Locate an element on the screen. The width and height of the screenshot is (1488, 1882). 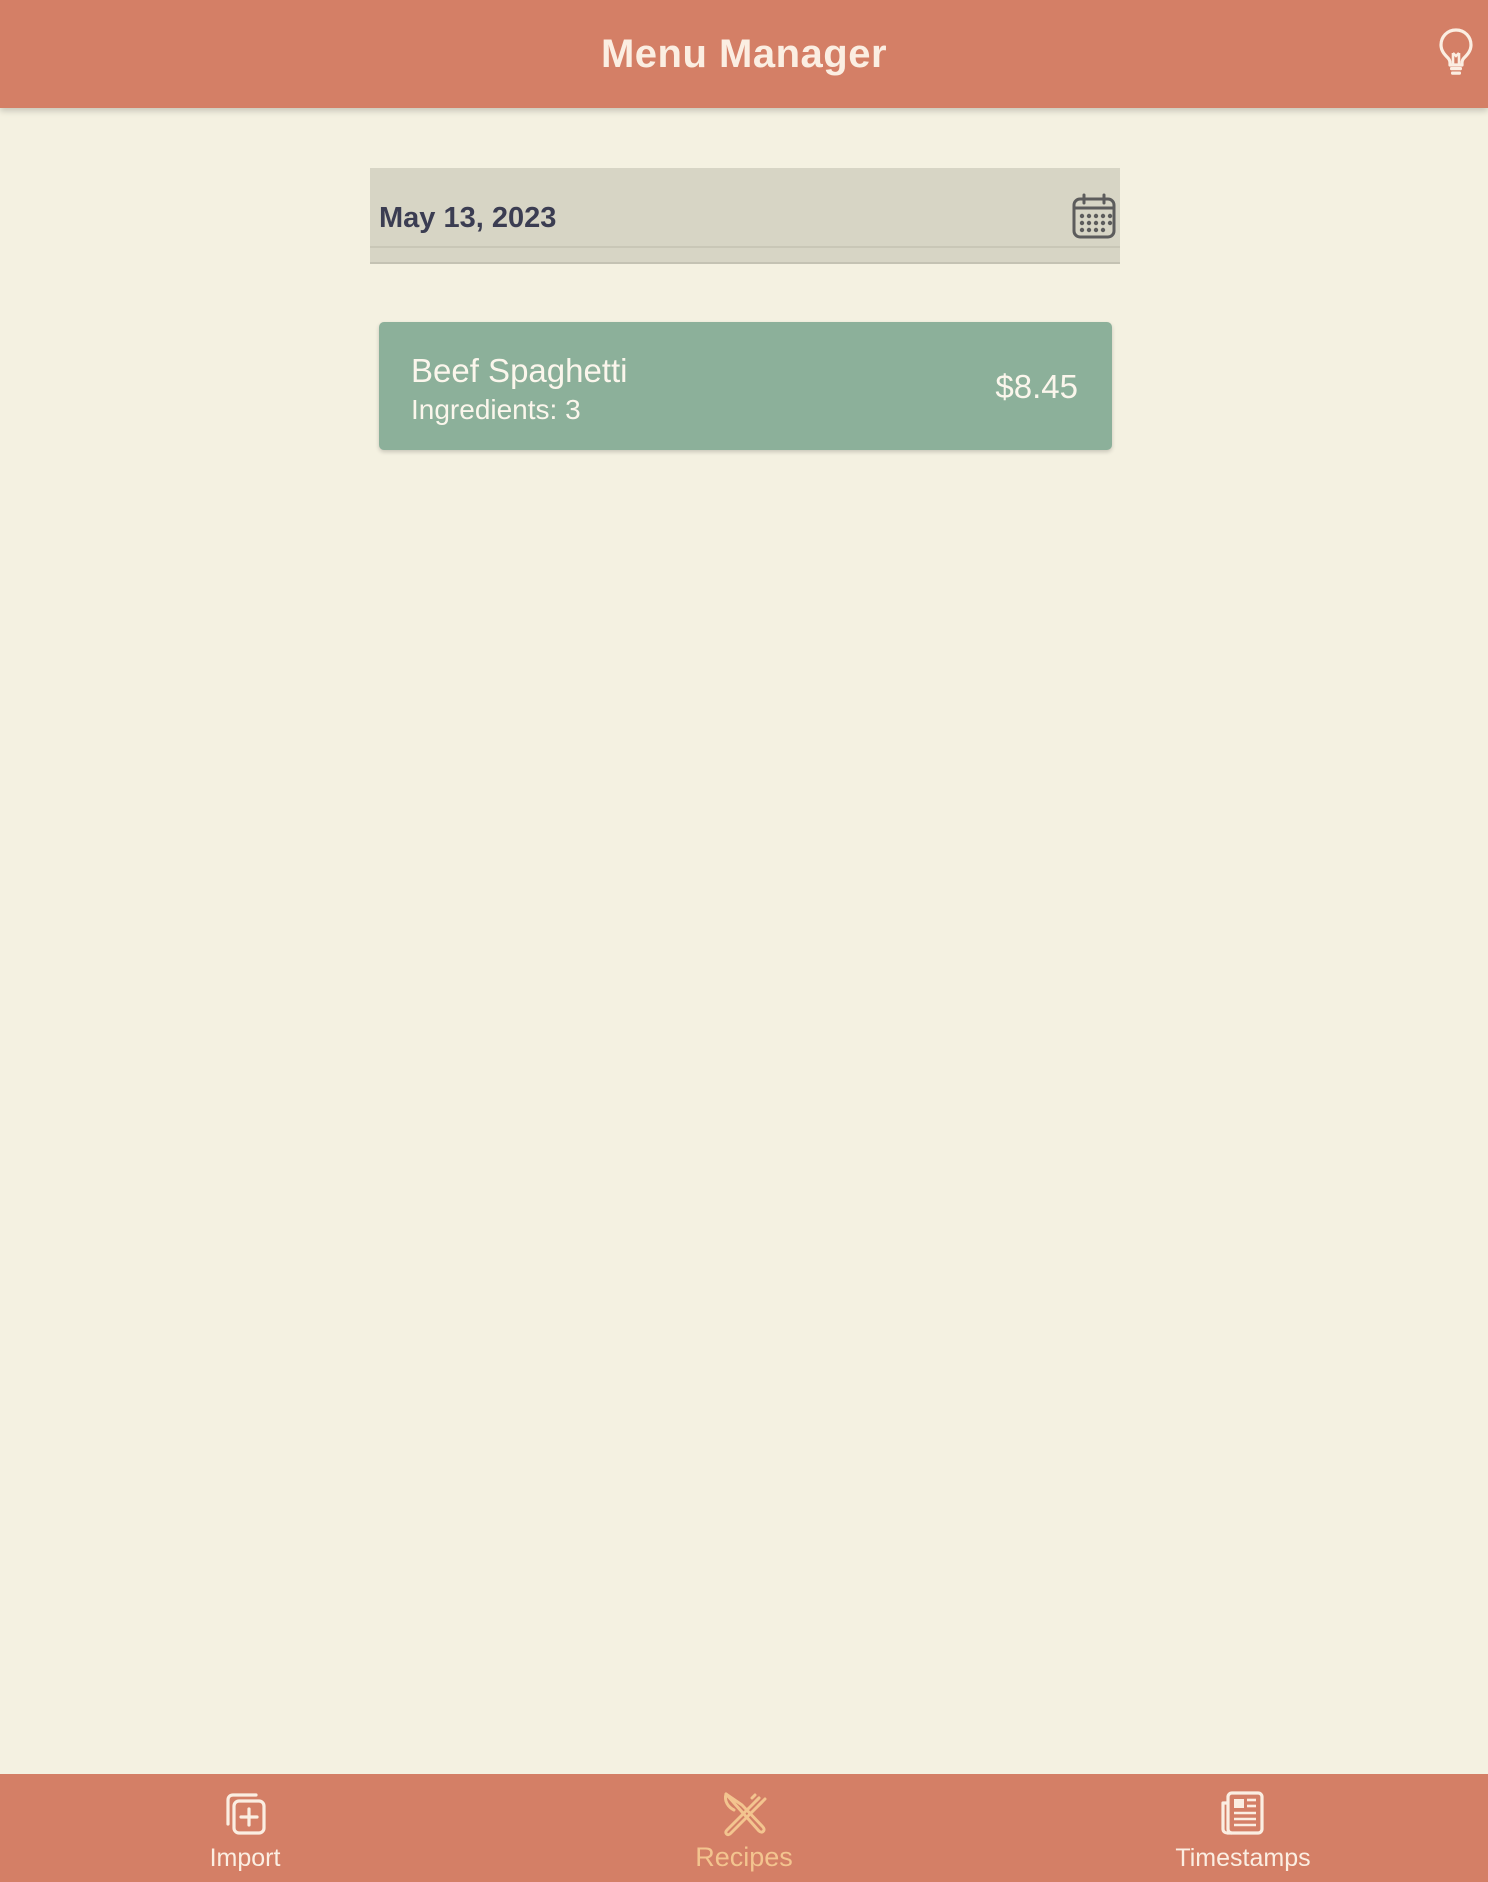
nav-item-timestamps: Timestamps is located at coordinates (1243, 1828).